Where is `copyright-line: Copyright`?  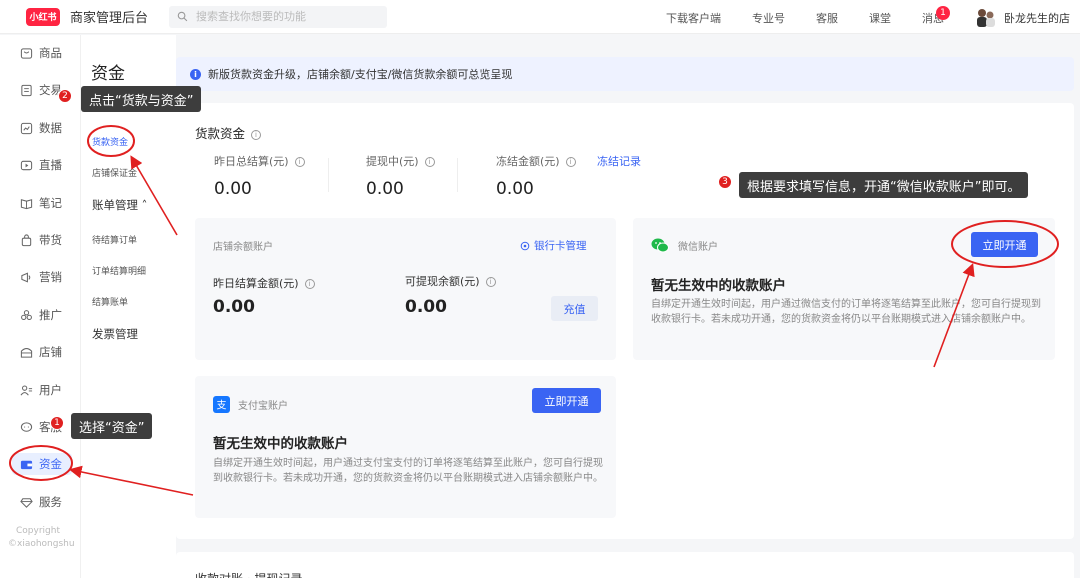 copyright-line: Copyright is located at coordinates (38, 531).